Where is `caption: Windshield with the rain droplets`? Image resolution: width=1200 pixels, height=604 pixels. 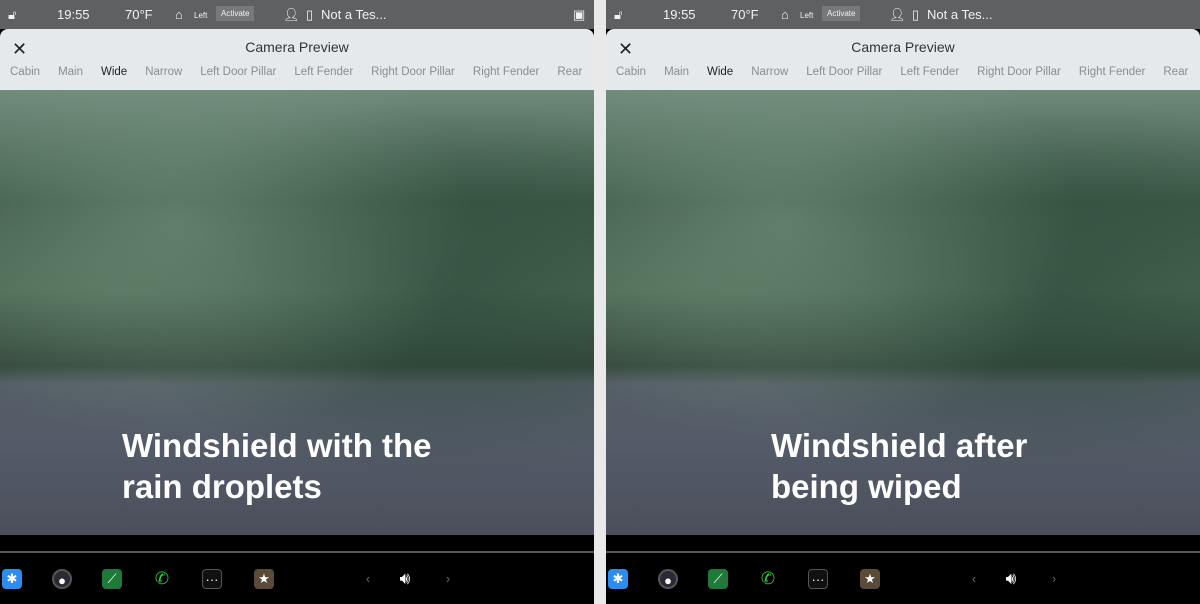
caption: Windshield with the rain droplets is located at coordinates (277, 466).